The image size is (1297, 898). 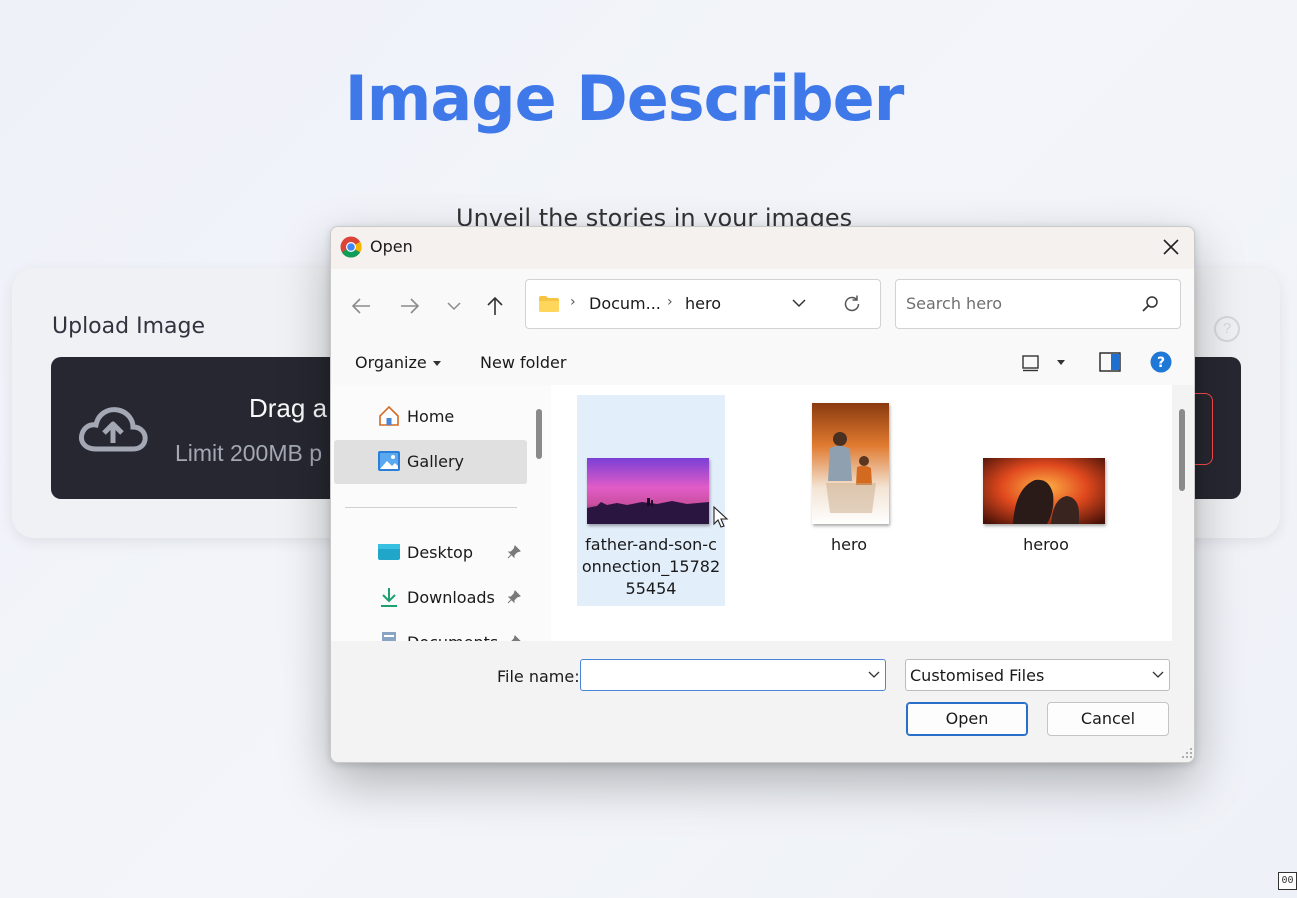 I want to click on home-icon, so click(x=389, y=415).